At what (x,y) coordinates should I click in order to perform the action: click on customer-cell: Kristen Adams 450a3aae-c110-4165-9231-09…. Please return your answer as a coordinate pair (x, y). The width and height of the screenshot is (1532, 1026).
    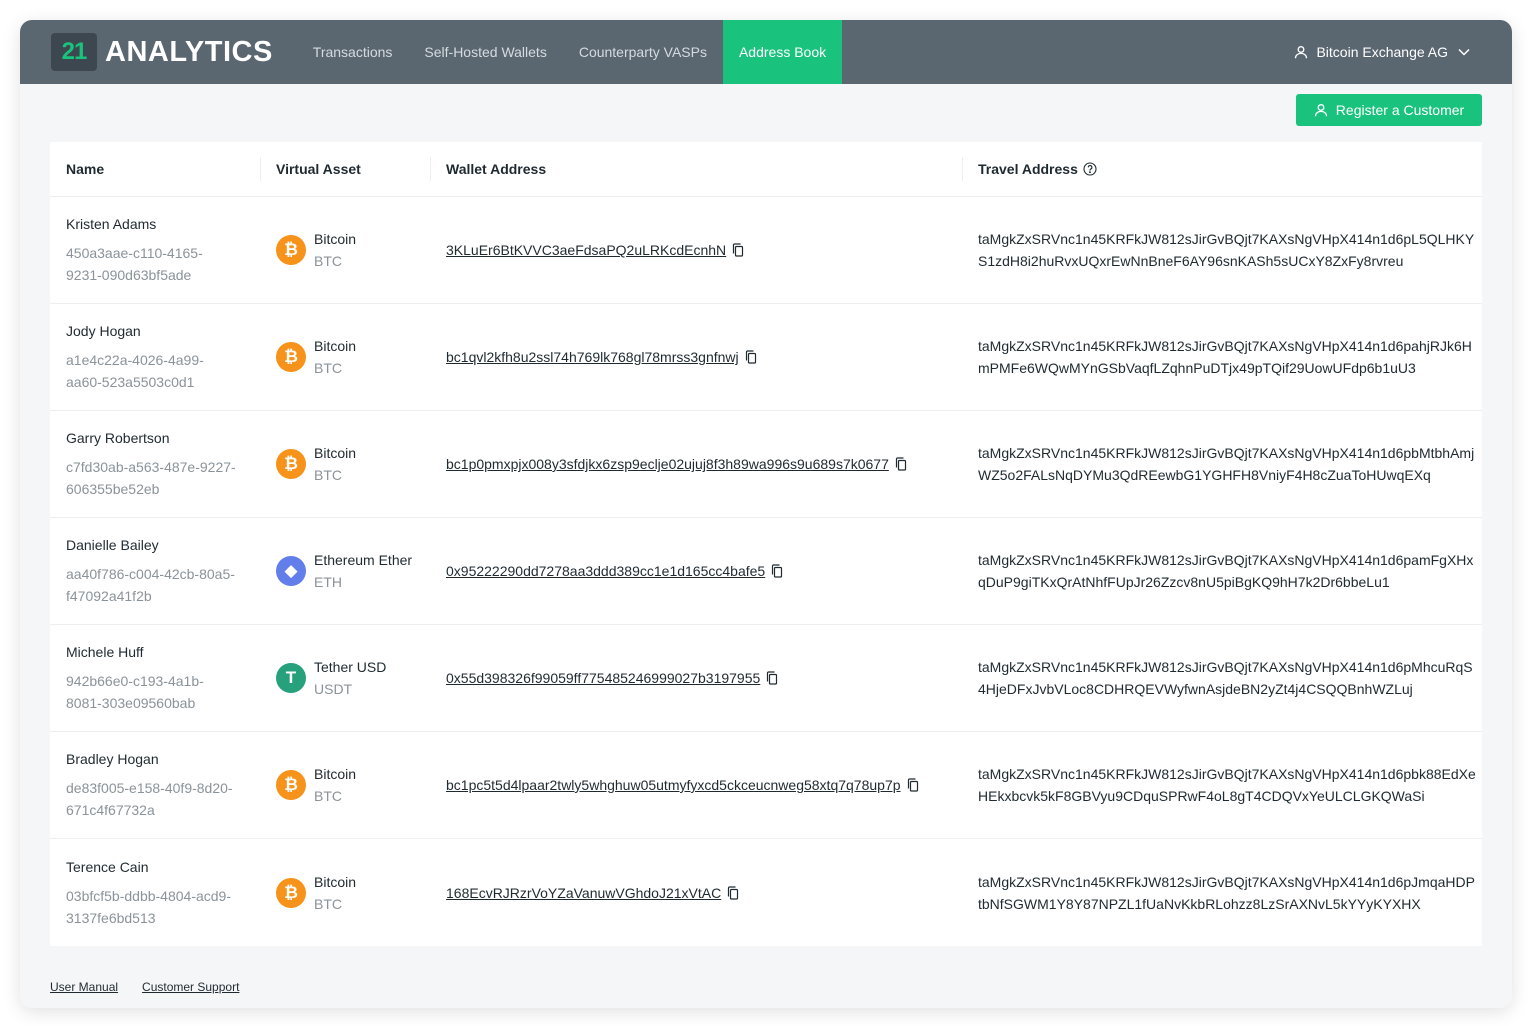
    Looking at the image, I should click on (155, 250).